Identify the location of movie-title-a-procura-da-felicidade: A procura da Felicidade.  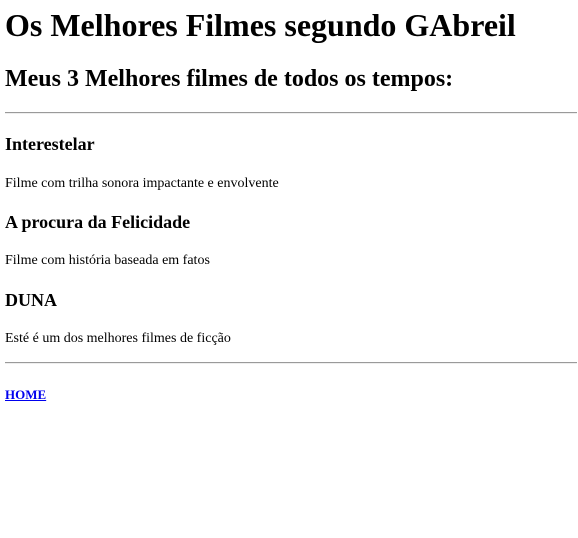
(98, 222).